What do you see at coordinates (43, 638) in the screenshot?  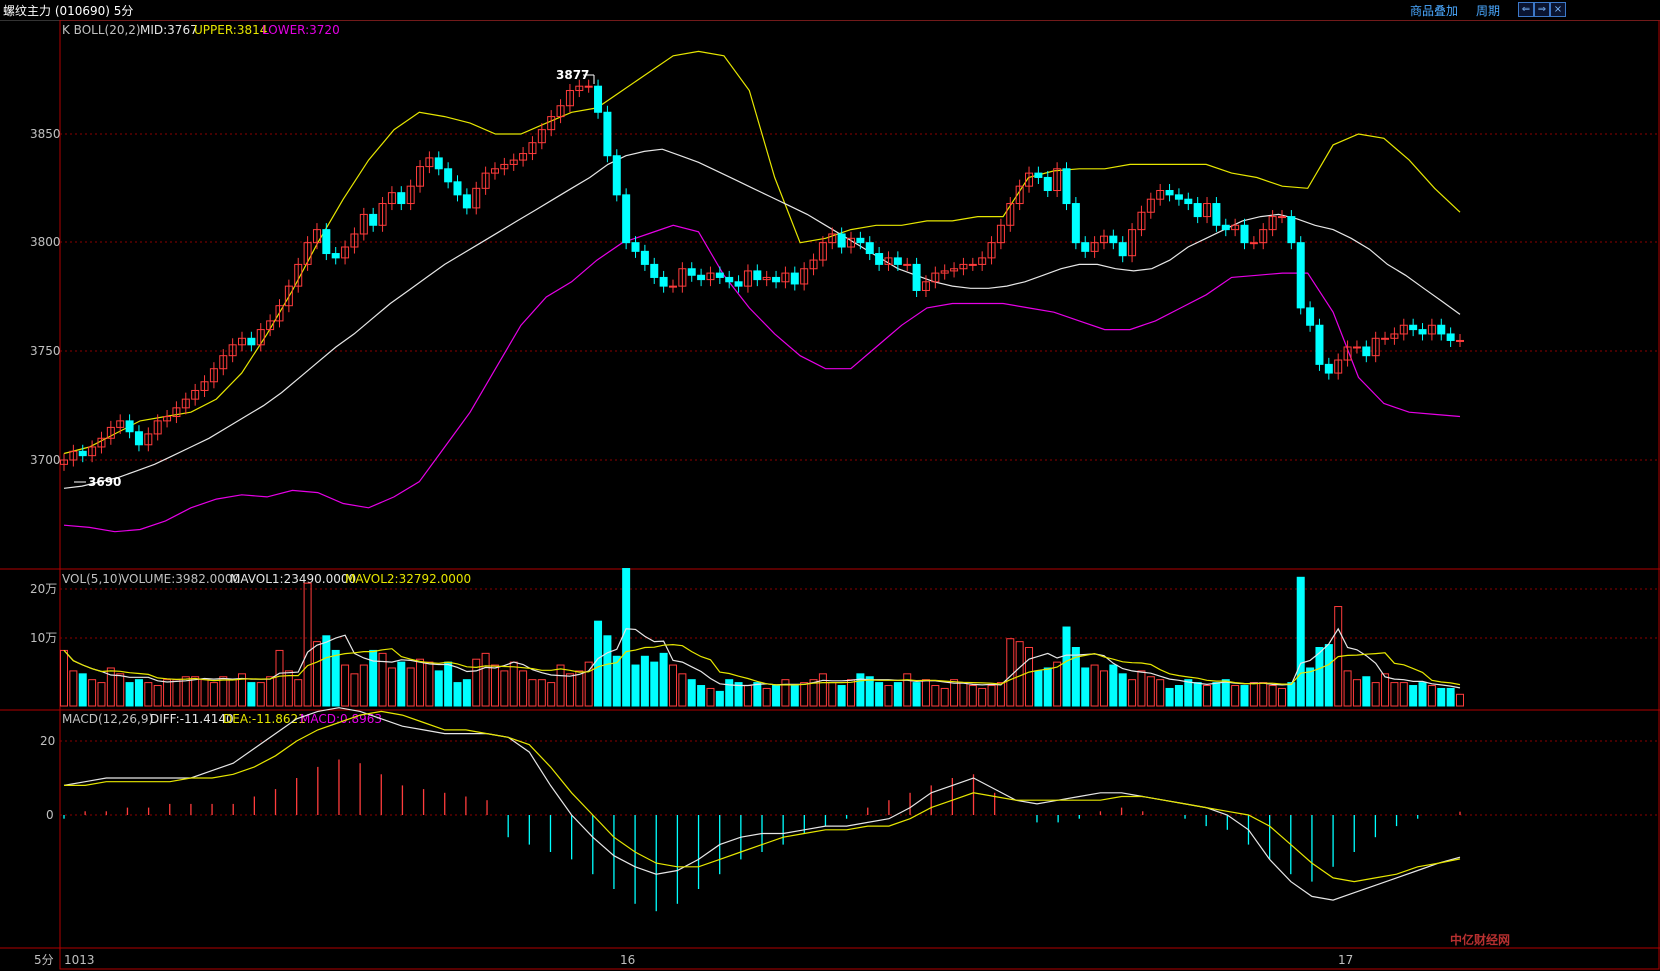 I see `volume-tick: 10万` at bounding box center [43, 638].